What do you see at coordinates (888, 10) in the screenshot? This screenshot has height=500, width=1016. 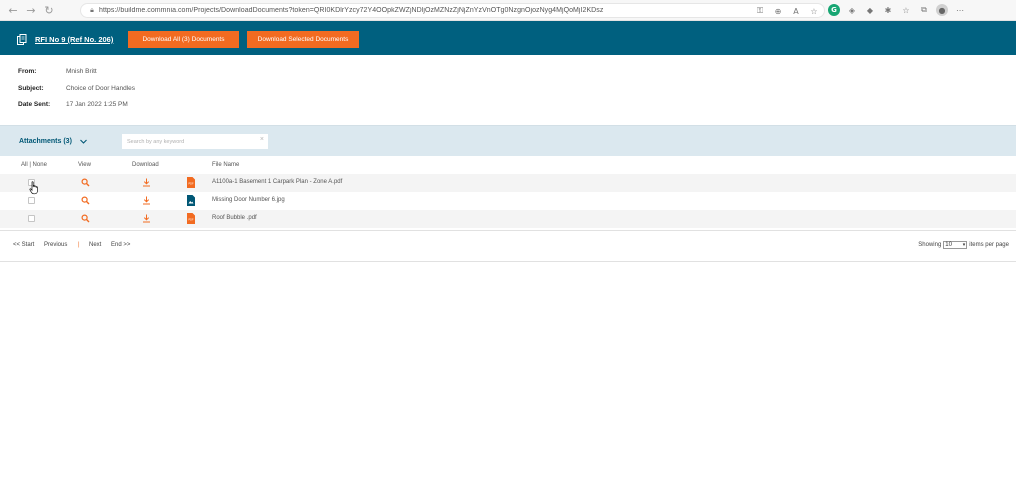 I see `puzzle-icon: ✱` at bounding box center [888, 10].